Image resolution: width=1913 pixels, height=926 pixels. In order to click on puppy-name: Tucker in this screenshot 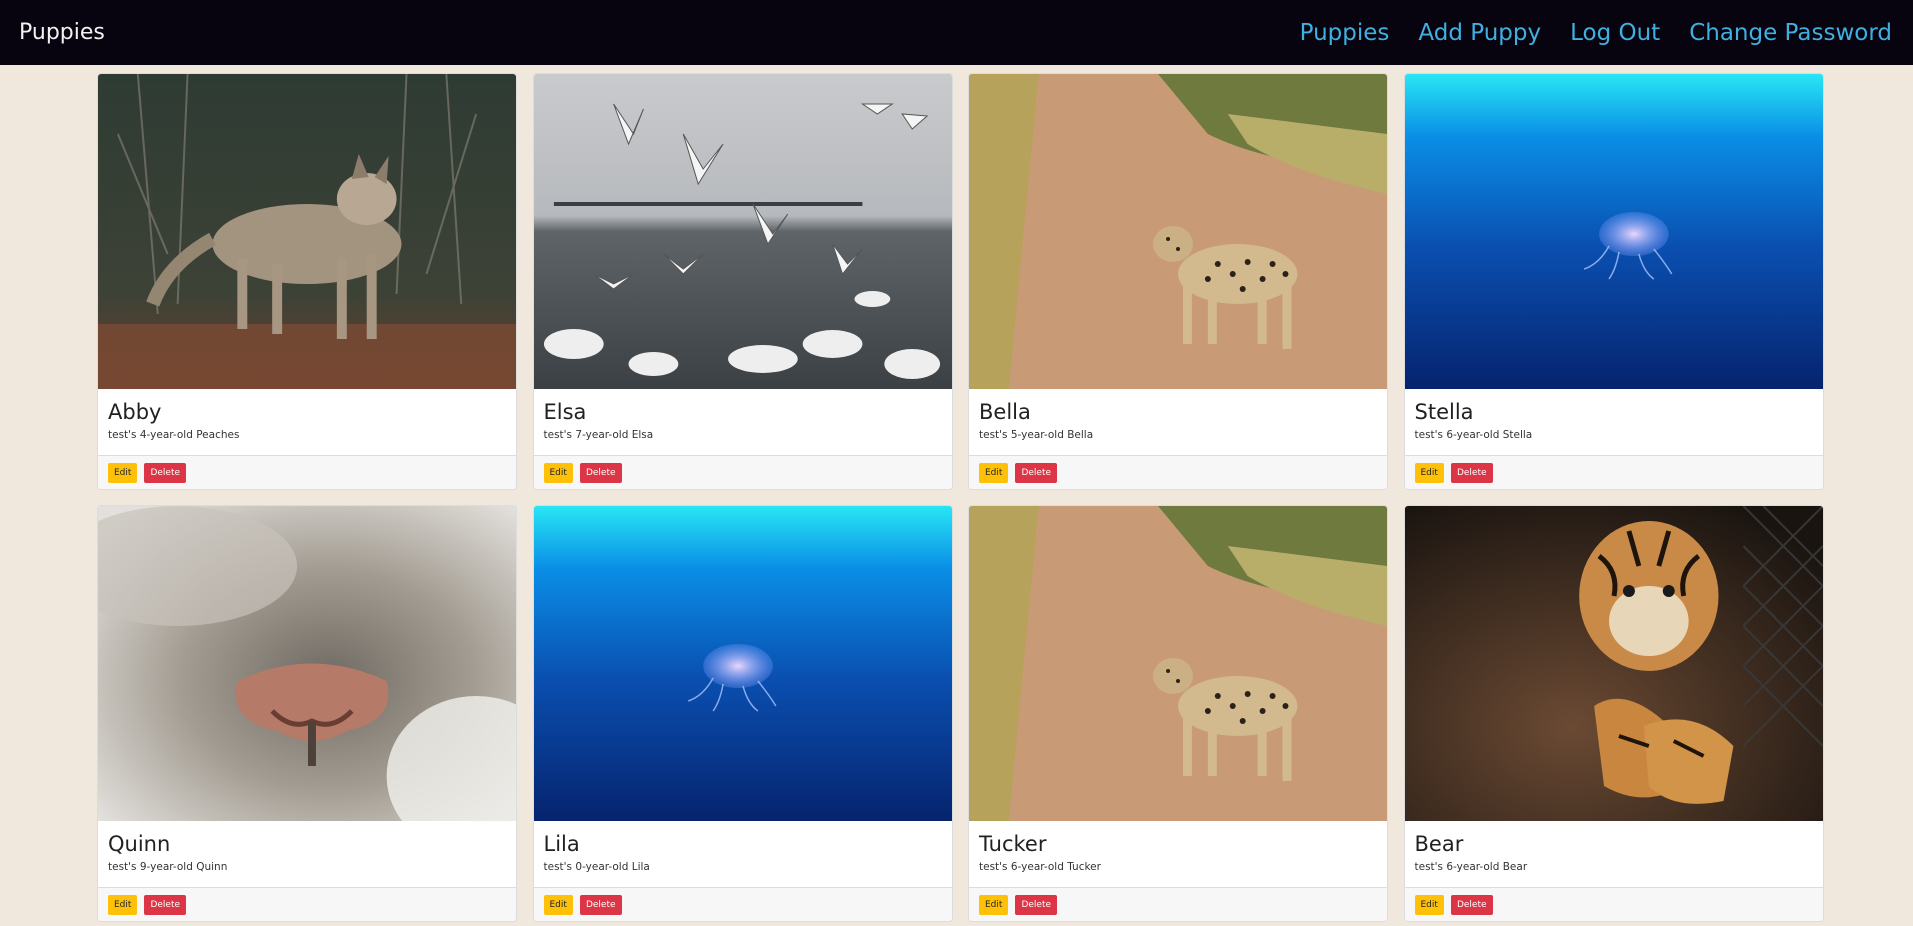, I will do `click(1013, 844)`.